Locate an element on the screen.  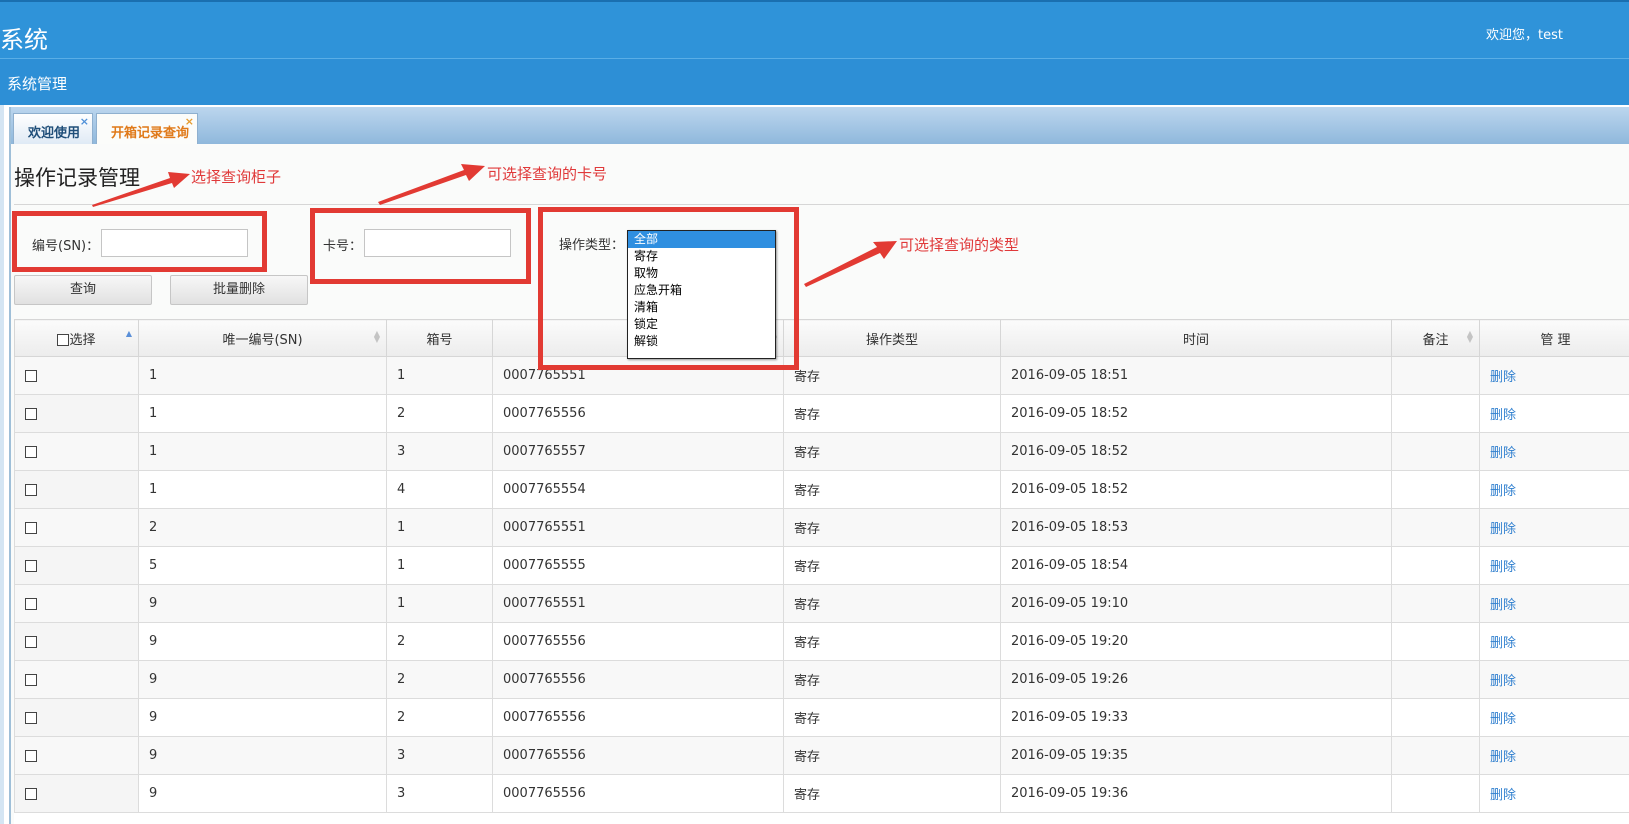
annotation-arrow-sn is located at coordinates (141, 189).